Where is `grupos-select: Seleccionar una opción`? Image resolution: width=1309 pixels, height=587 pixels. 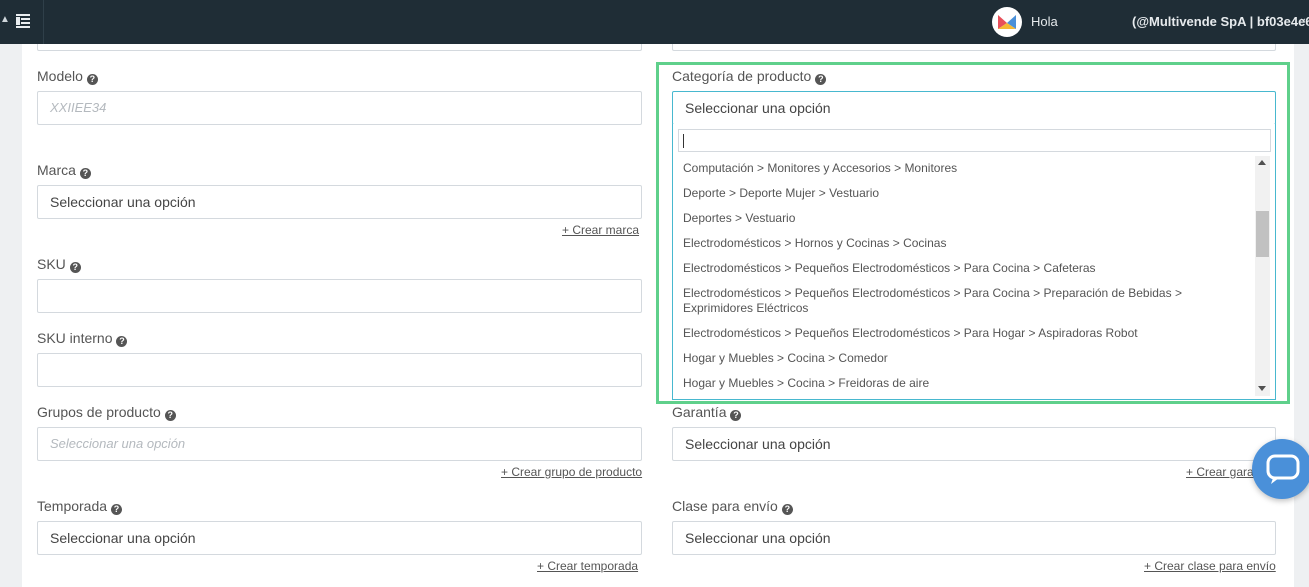
grupos-select: Seleccionar una opción is located at coordinates (339, 444).